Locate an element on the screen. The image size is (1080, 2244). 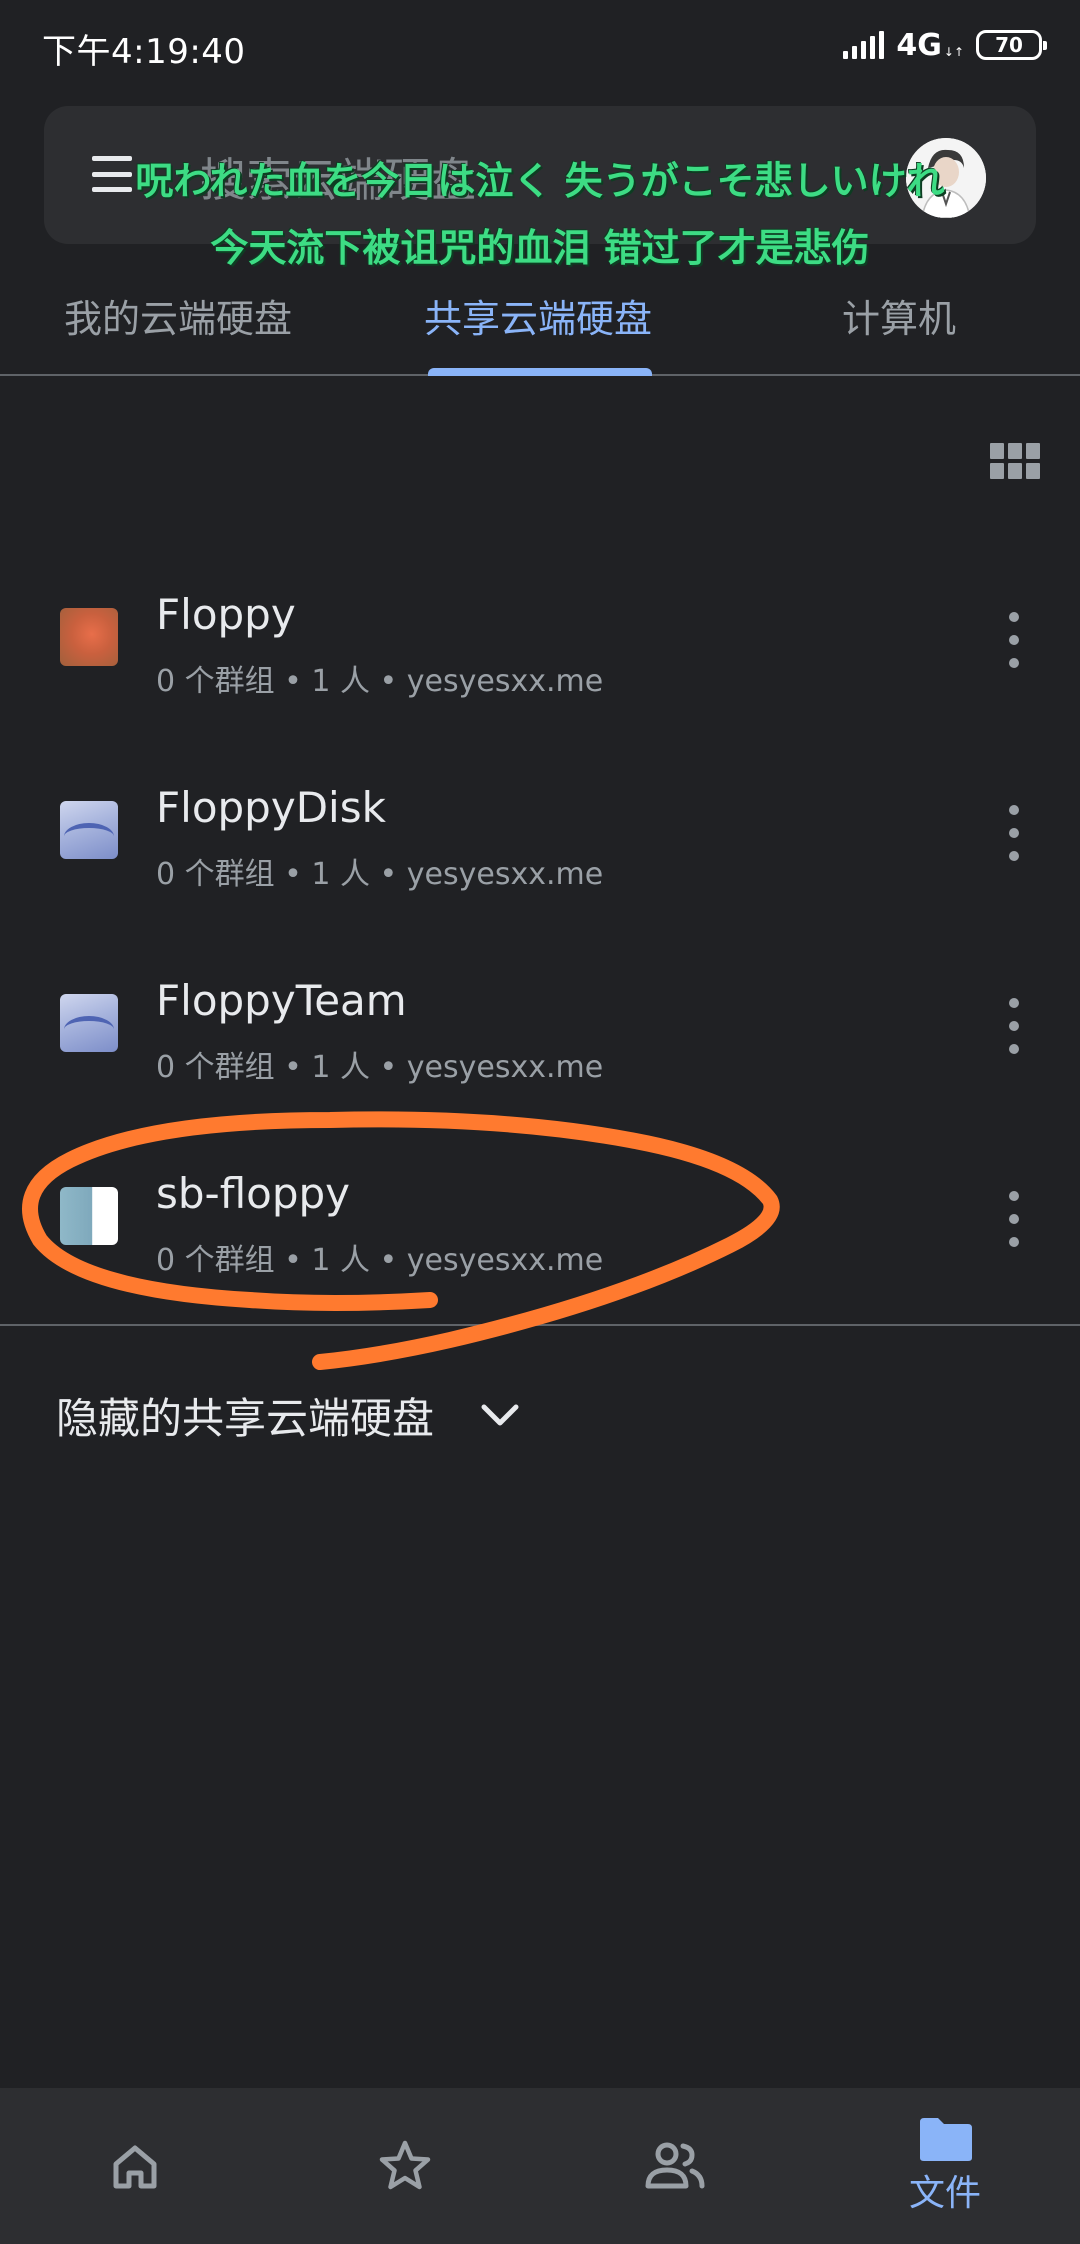
home-icon is located at coordinates (135, 2167).